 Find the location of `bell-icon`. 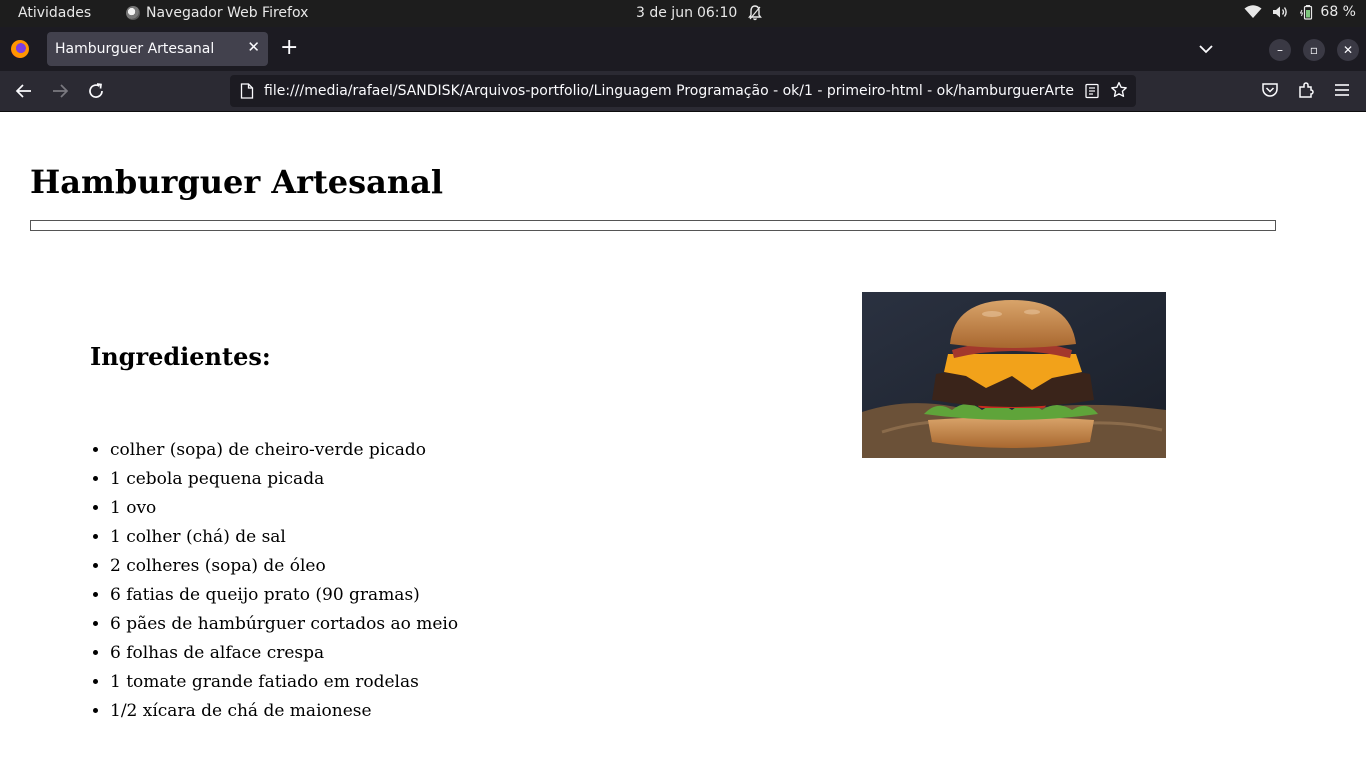

bell-icon is located at coordinates (755, 13).